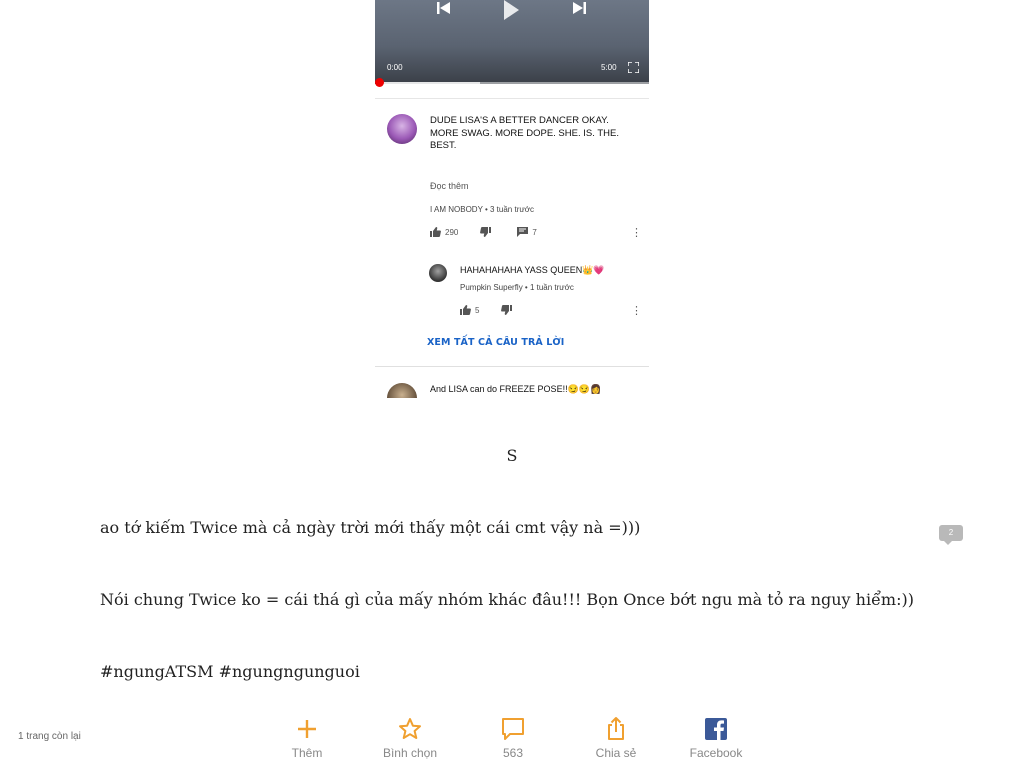 Image resolution: width=1024 pixels, height=768 pixels. I want to click on facebook-label: Facebook, so click(716, 753).